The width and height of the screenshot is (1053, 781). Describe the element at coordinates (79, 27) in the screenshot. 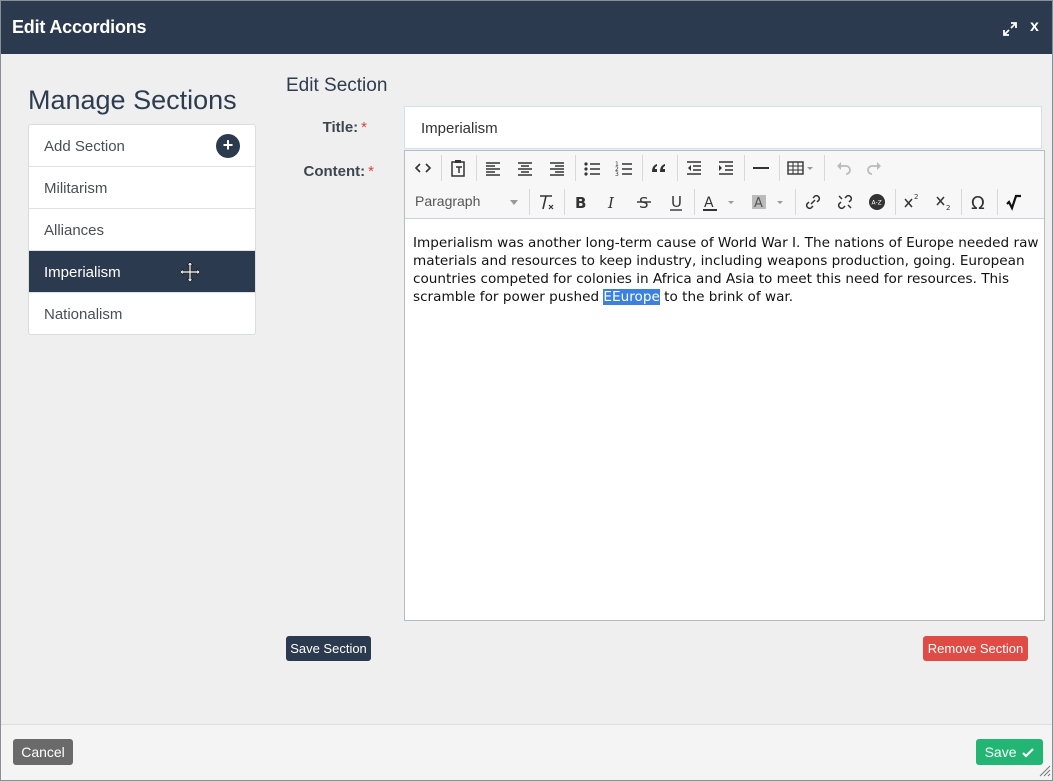

I see `dialog-title: Edit Accordions` at that location.